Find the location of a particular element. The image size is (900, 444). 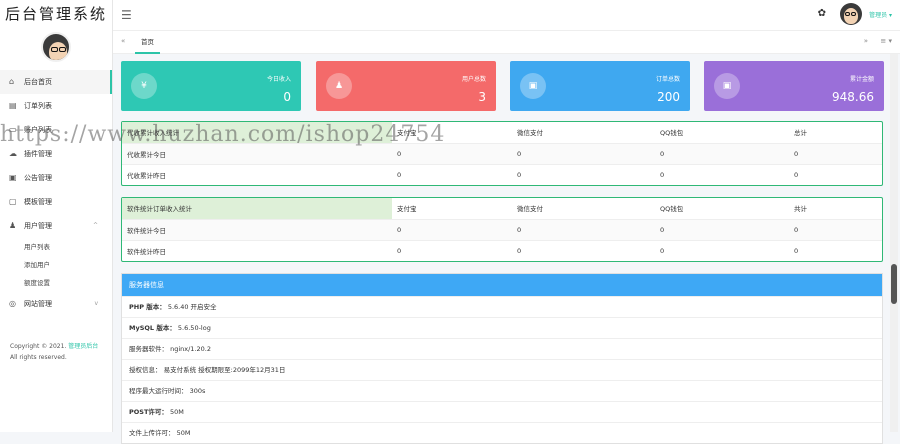

sidebar-item-label: 后台首页 is located at coordinates (38, 82).